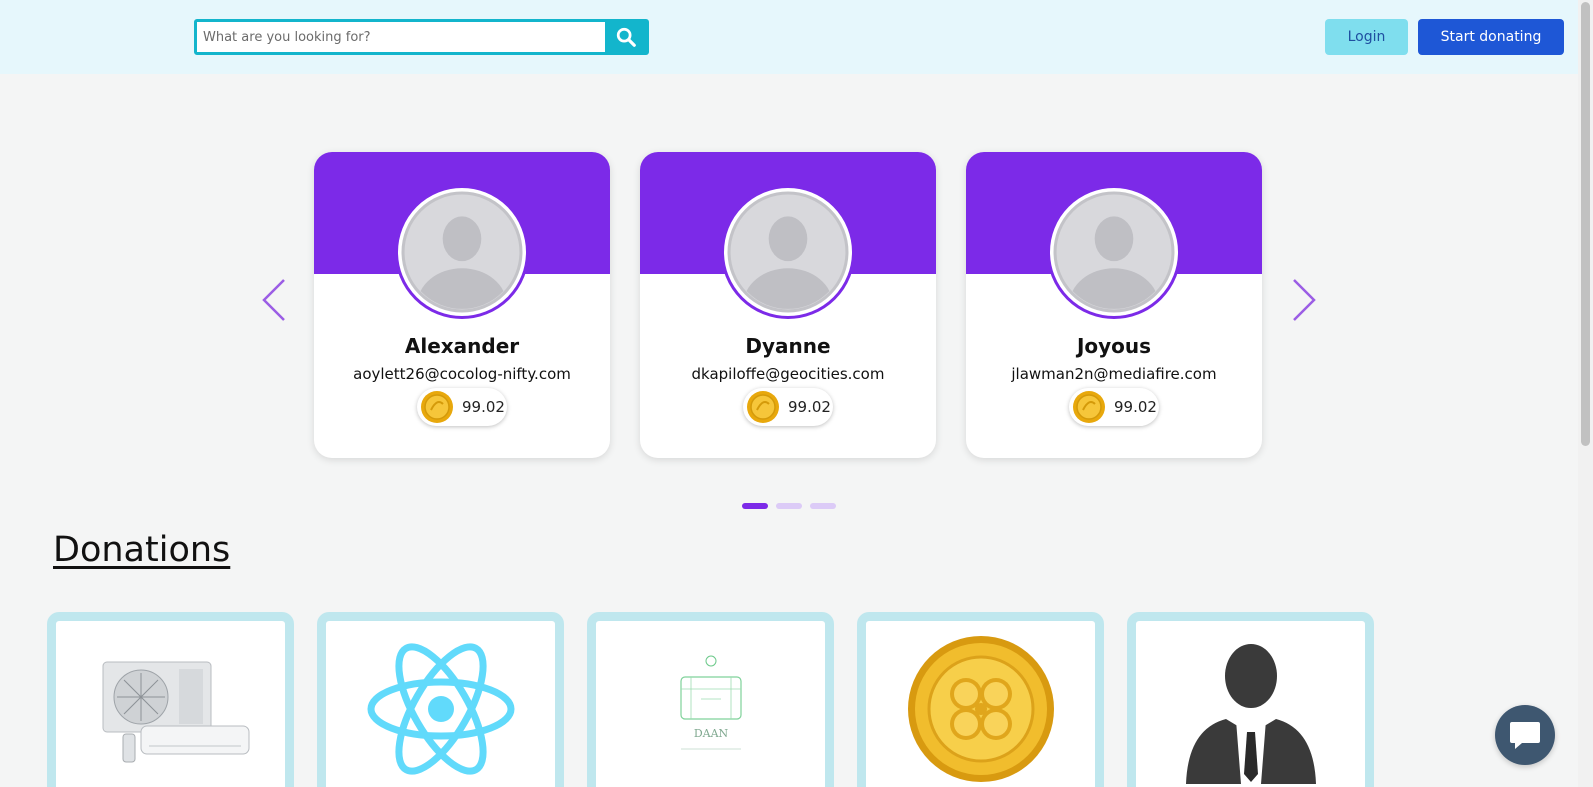  Describe the element at coordinates (275, 300) in the screenshot. I see `carousel-prev-arrow-icon` at that location.